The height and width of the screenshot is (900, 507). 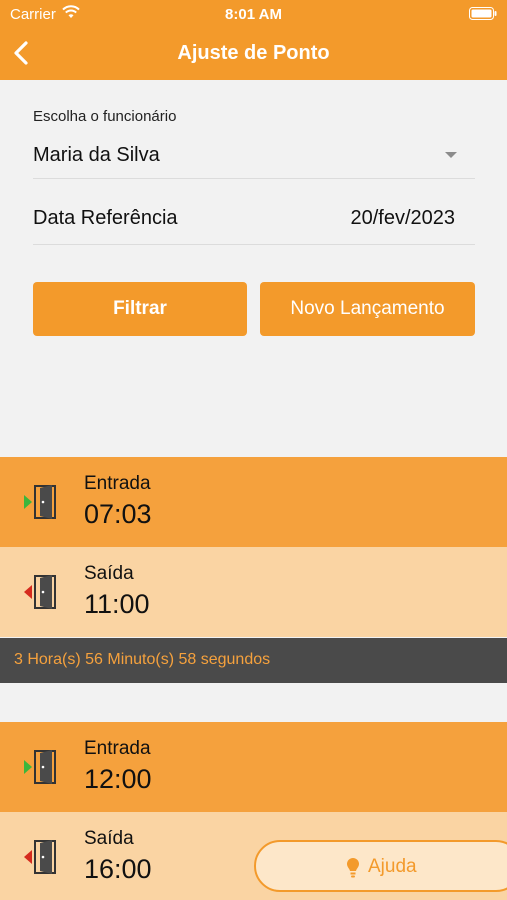 I want to click on employee-select: Maria da Silva, so click(x=254, y=157).